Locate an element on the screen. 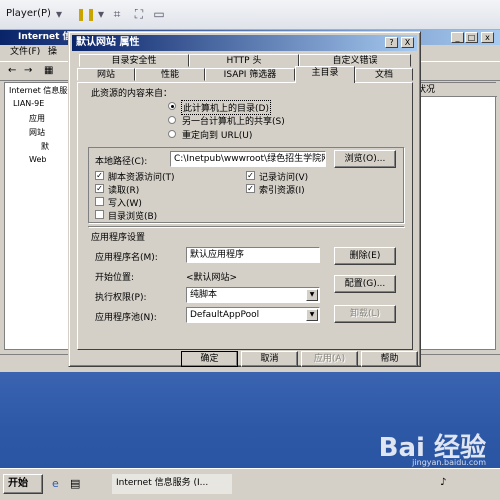 The height and width of the screenshot is (500, 500). taskbar: 开始 e ▤ Internet 信息服务 (I... ♪ is located at coordinates (250, 484).